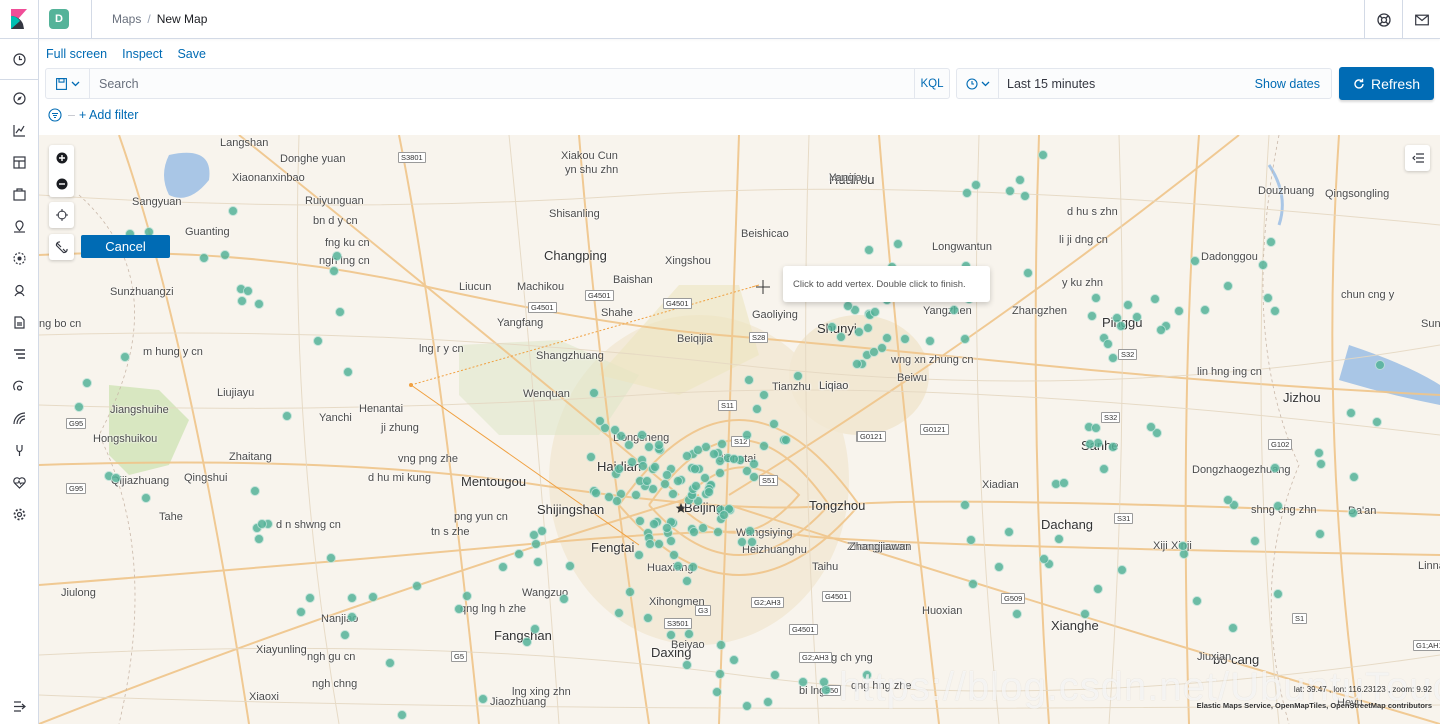 This screenshot has width=1440, height=724. Describe the element at coordinates (142, 54) in the screenshot. I see `inspect-link: Inspect` at that location.